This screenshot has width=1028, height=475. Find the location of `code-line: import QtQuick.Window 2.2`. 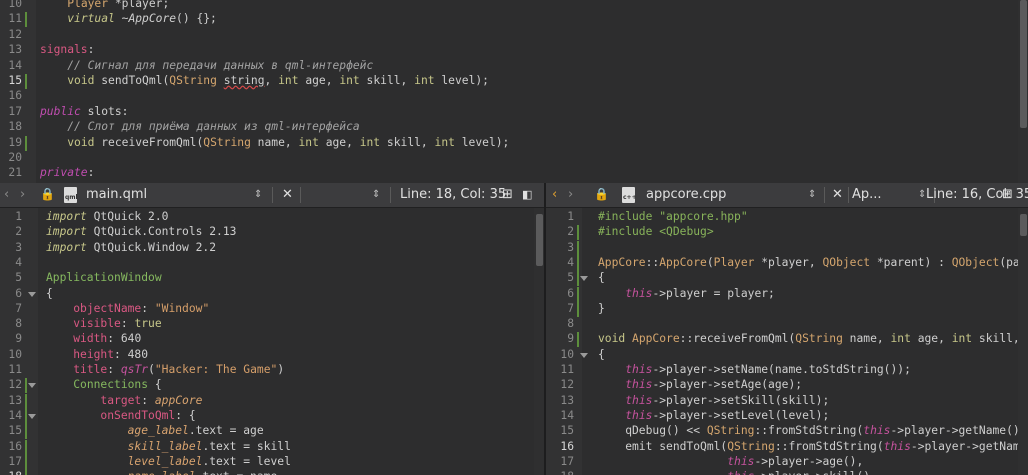

code-line: import QtQuick.Window 2.2 is located at coordinates (131, 247).